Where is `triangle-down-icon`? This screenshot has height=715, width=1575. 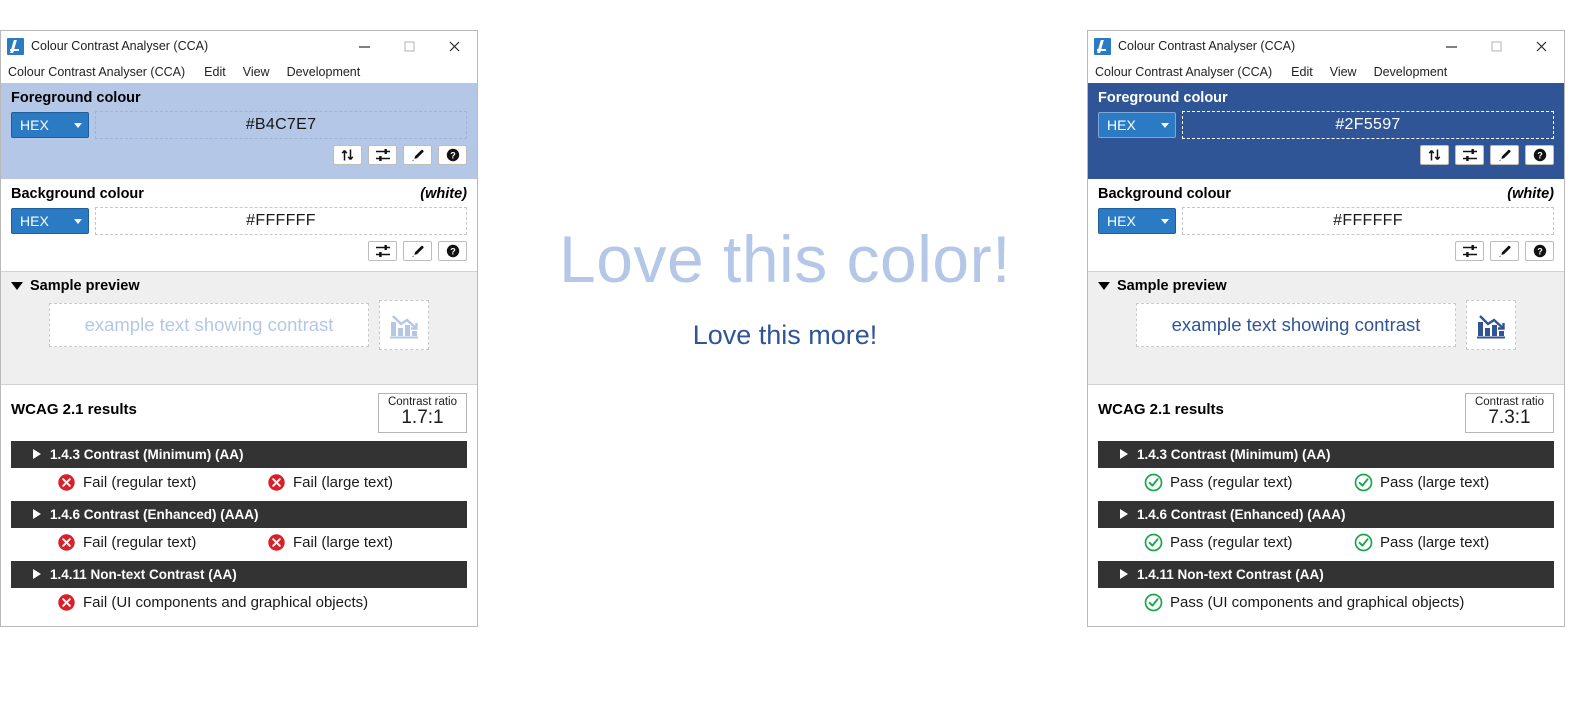
triangle-down-icon is located at coordinates (1104, 286).